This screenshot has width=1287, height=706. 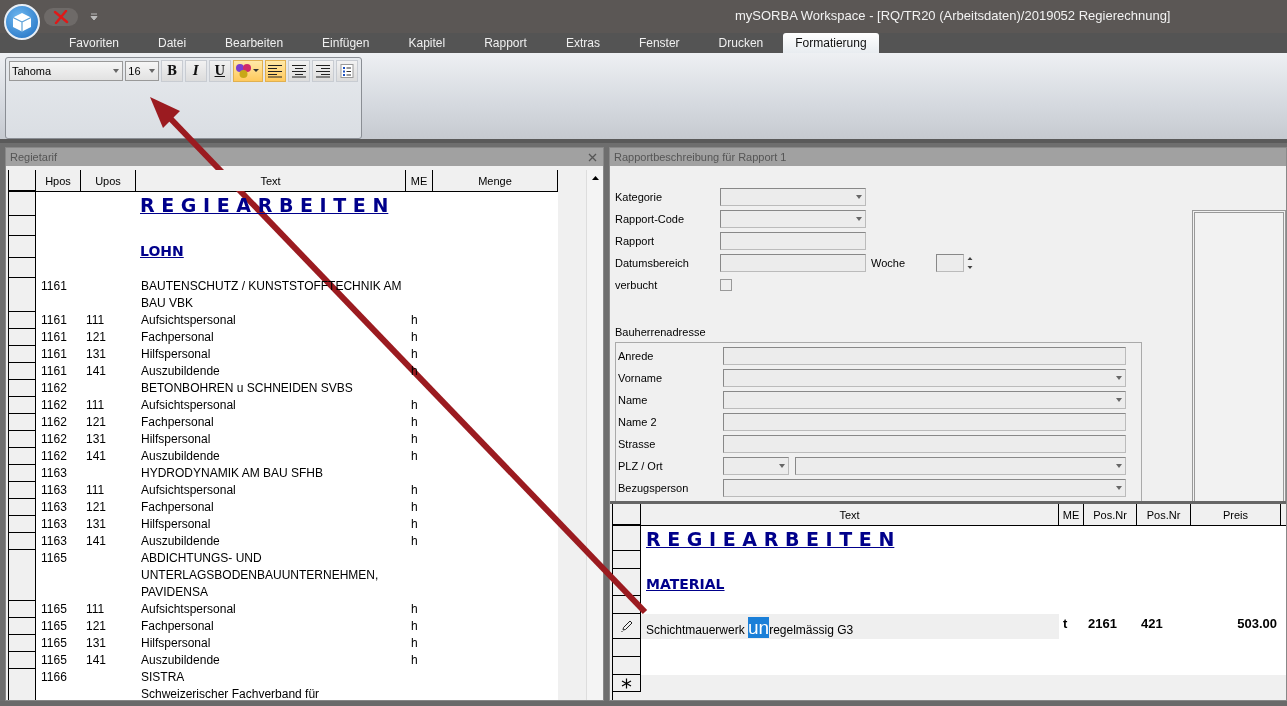 I want to click on align-left-button, so click(x=275, y=71).